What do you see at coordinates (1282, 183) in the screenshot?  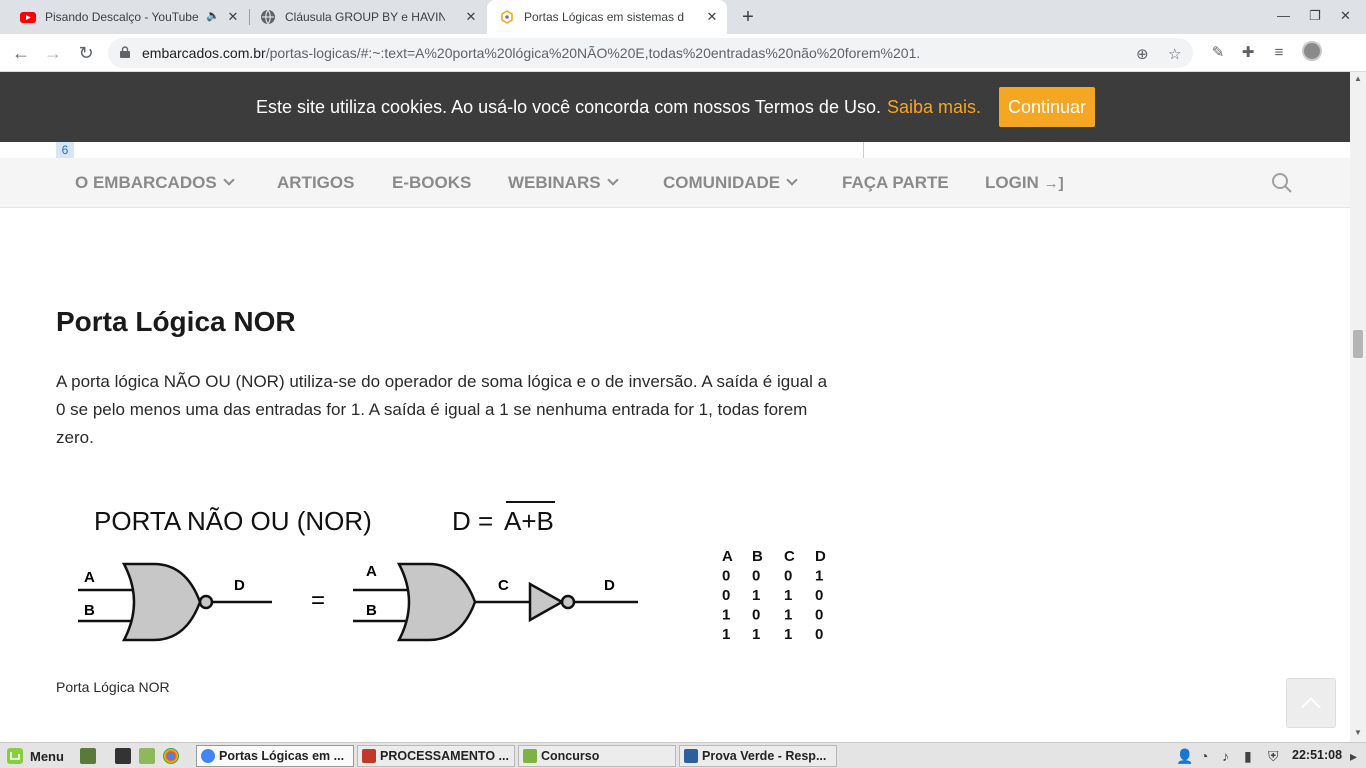 I see `search-icon` at bounding box center [1282, 183].